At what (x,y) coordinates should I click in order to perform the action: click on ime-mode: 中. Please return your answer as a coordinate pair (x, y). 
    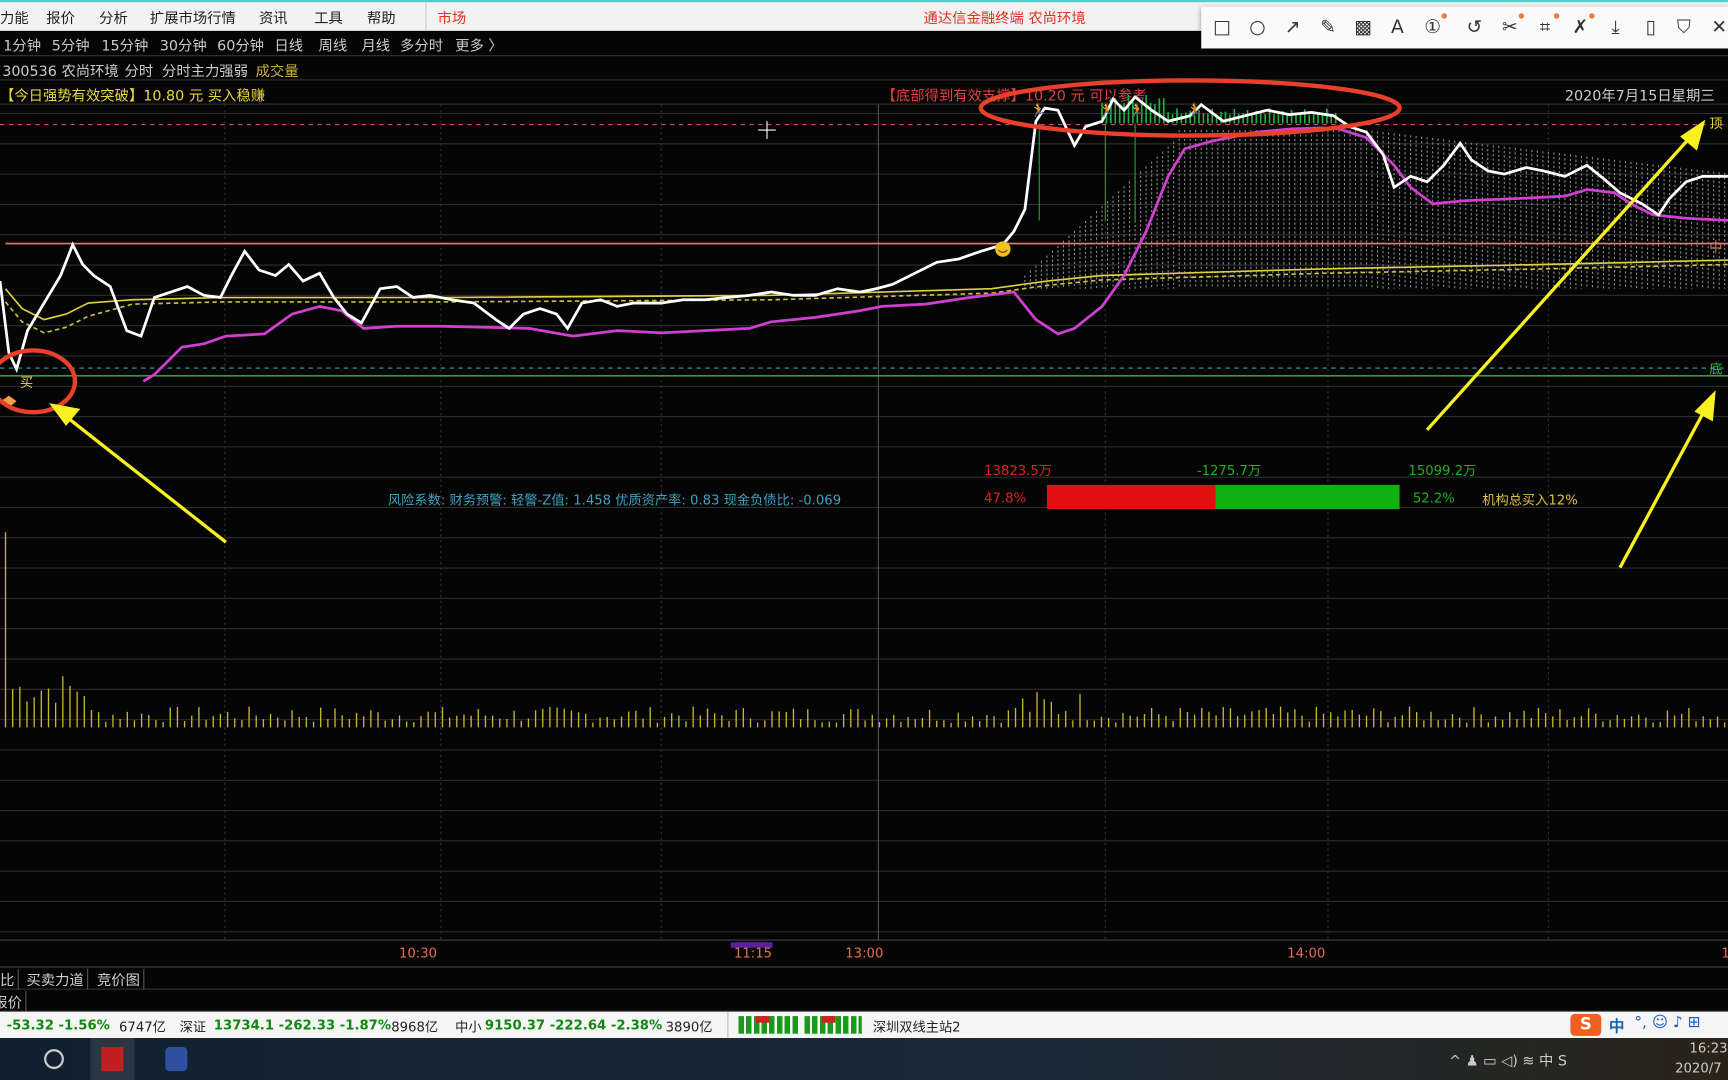
    Looking at the image, I should click on (1616, 1026).